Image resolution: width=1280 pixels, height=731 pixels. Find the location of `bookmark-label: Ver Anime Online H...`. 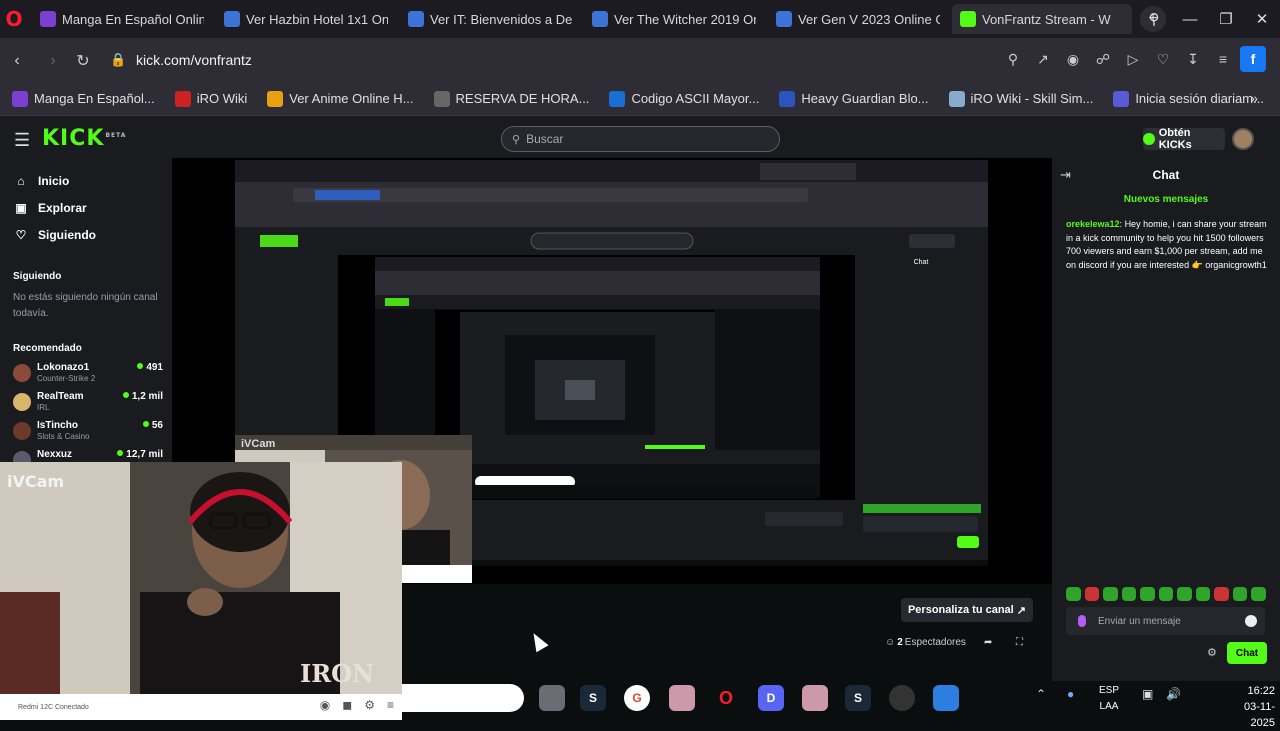

bookmark-label: Ver Anime Online H... is located at coordinates (351, 98).